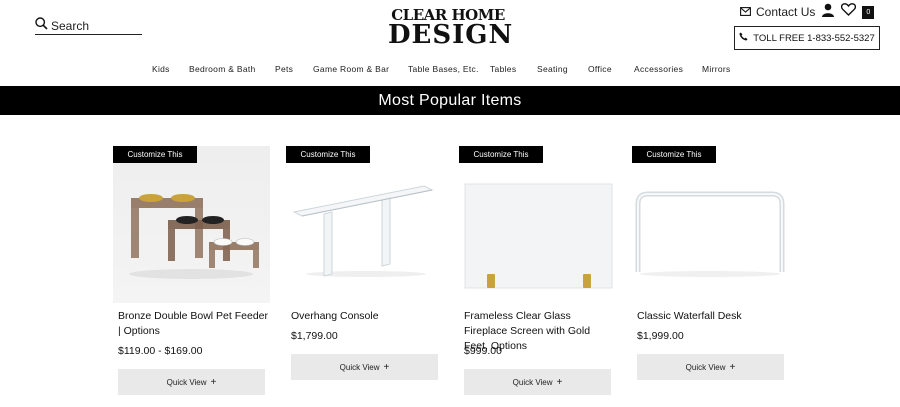 The image size is (900, 407). Describe the element at coordinates (813, 38) in the screenshot. I see `toll-free-label: TOLL FREE 1-833-552-5327` at that location.